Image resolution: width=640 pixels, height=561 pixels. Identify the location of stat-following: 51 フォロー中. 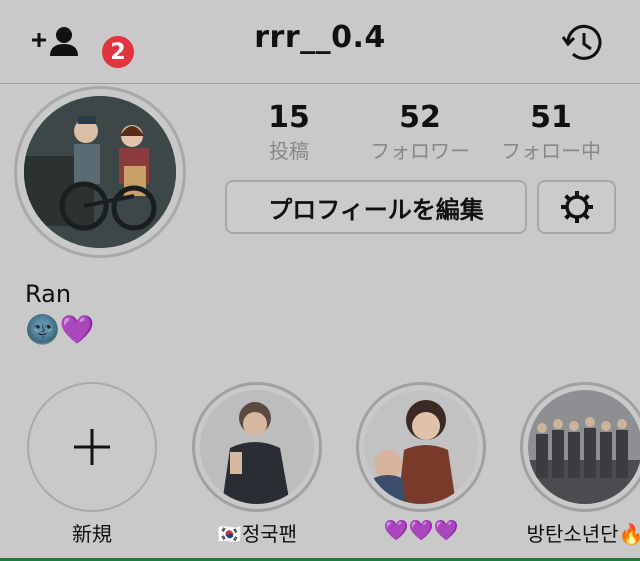
(551, 132).